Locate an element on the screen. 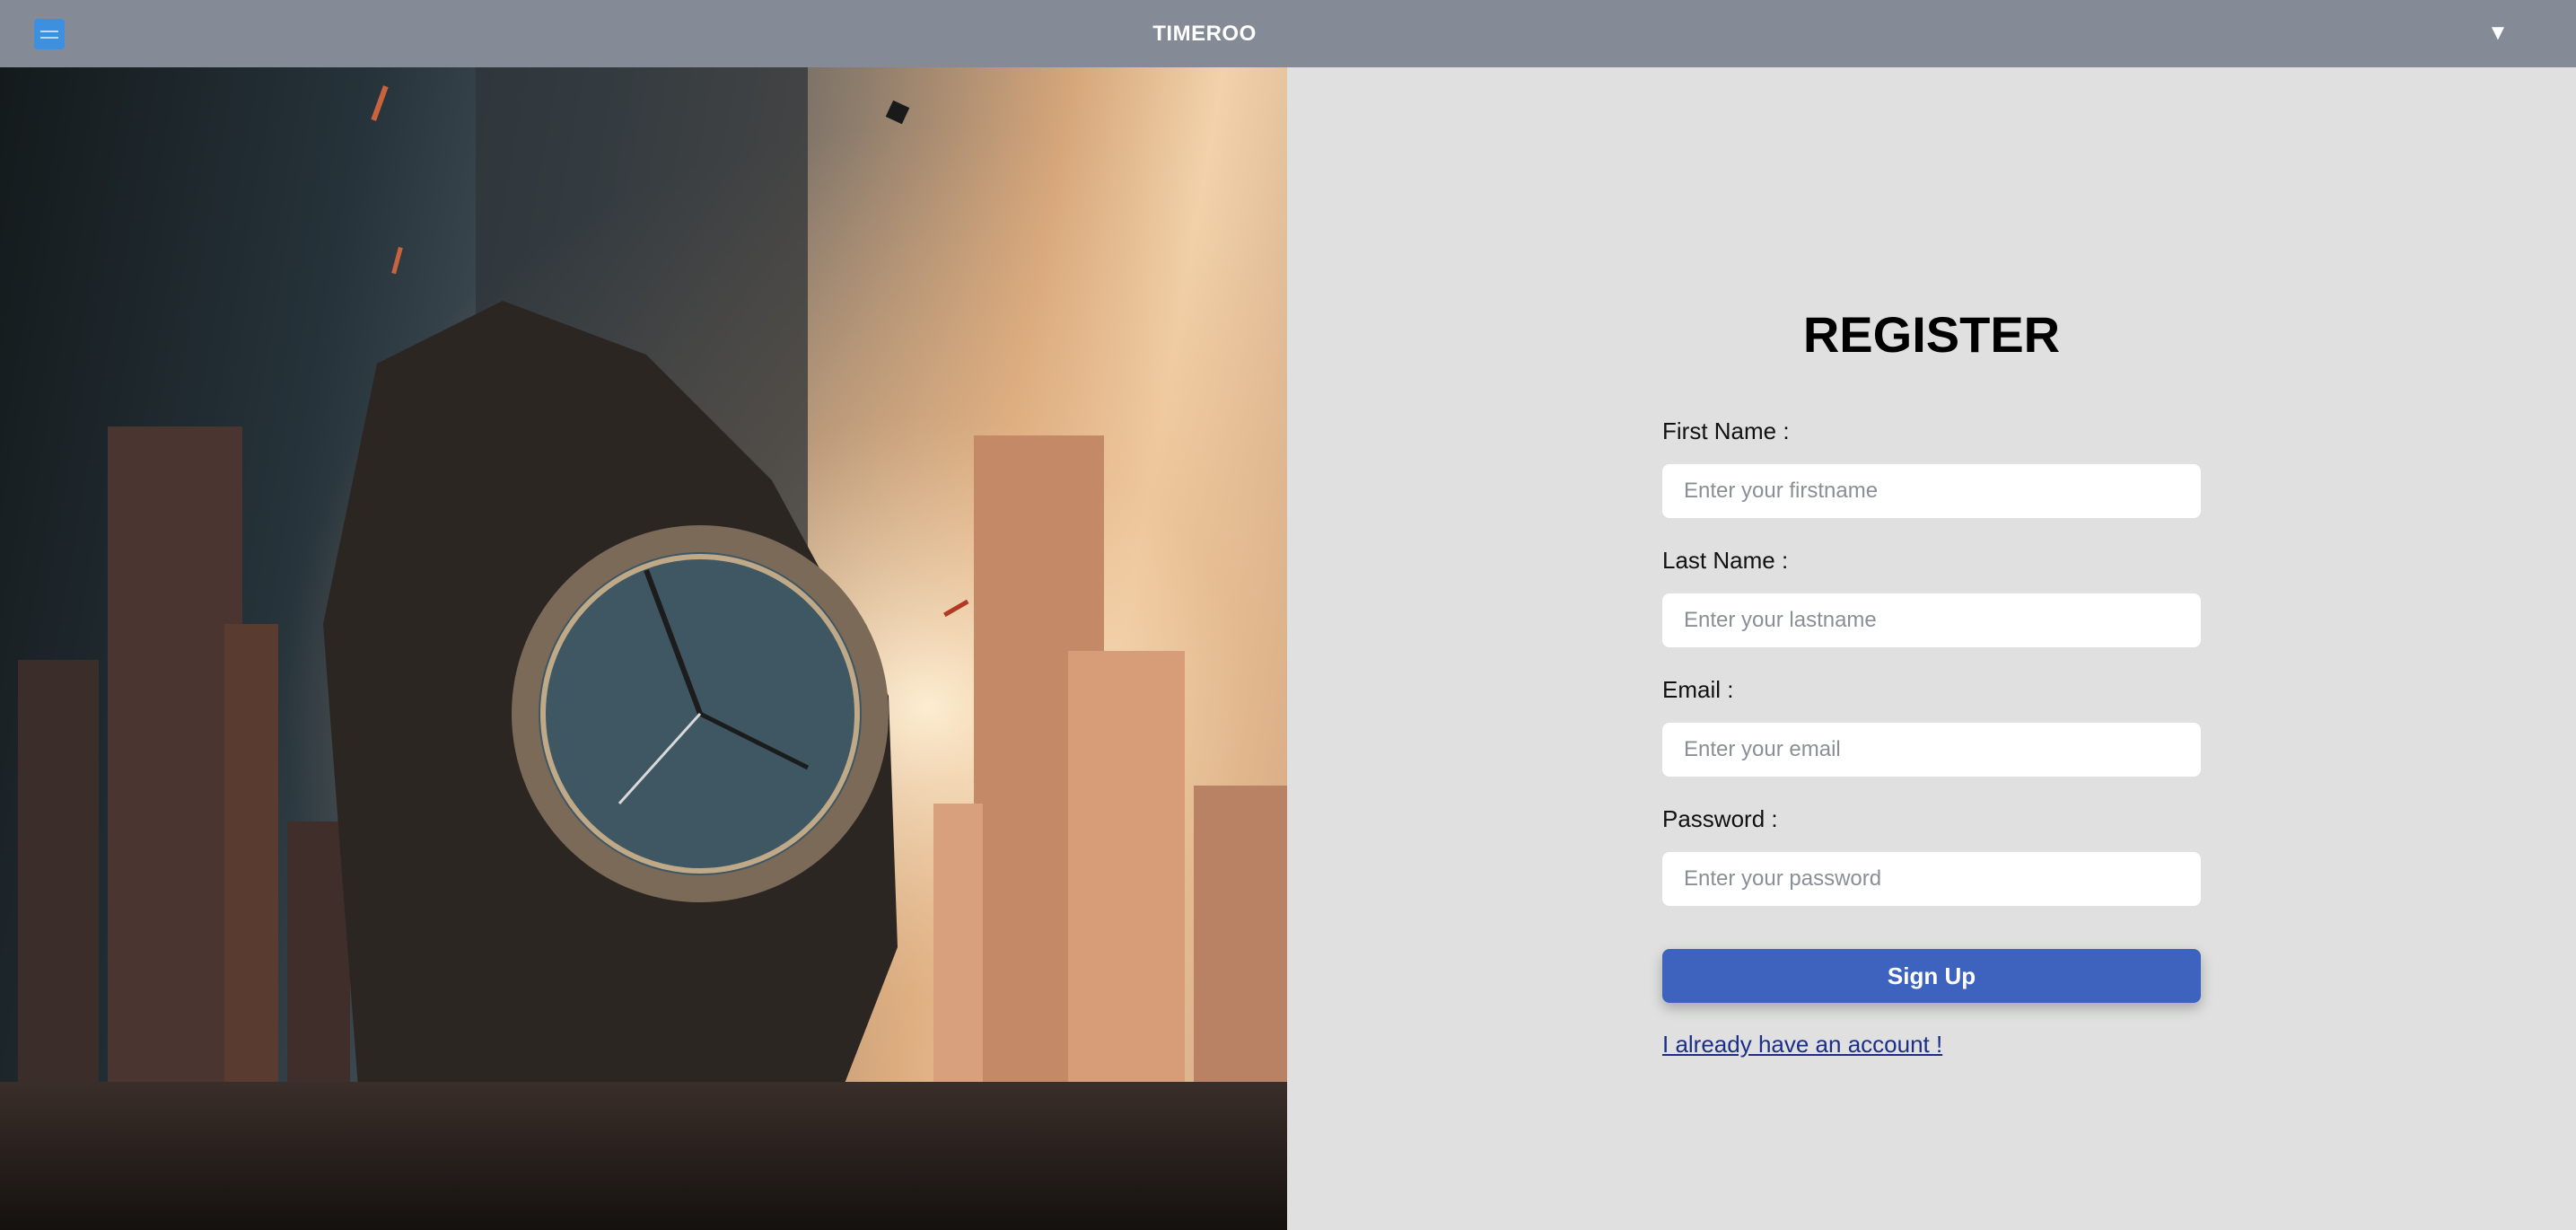  email-label: Email : is located at coordinates (1698, 689).